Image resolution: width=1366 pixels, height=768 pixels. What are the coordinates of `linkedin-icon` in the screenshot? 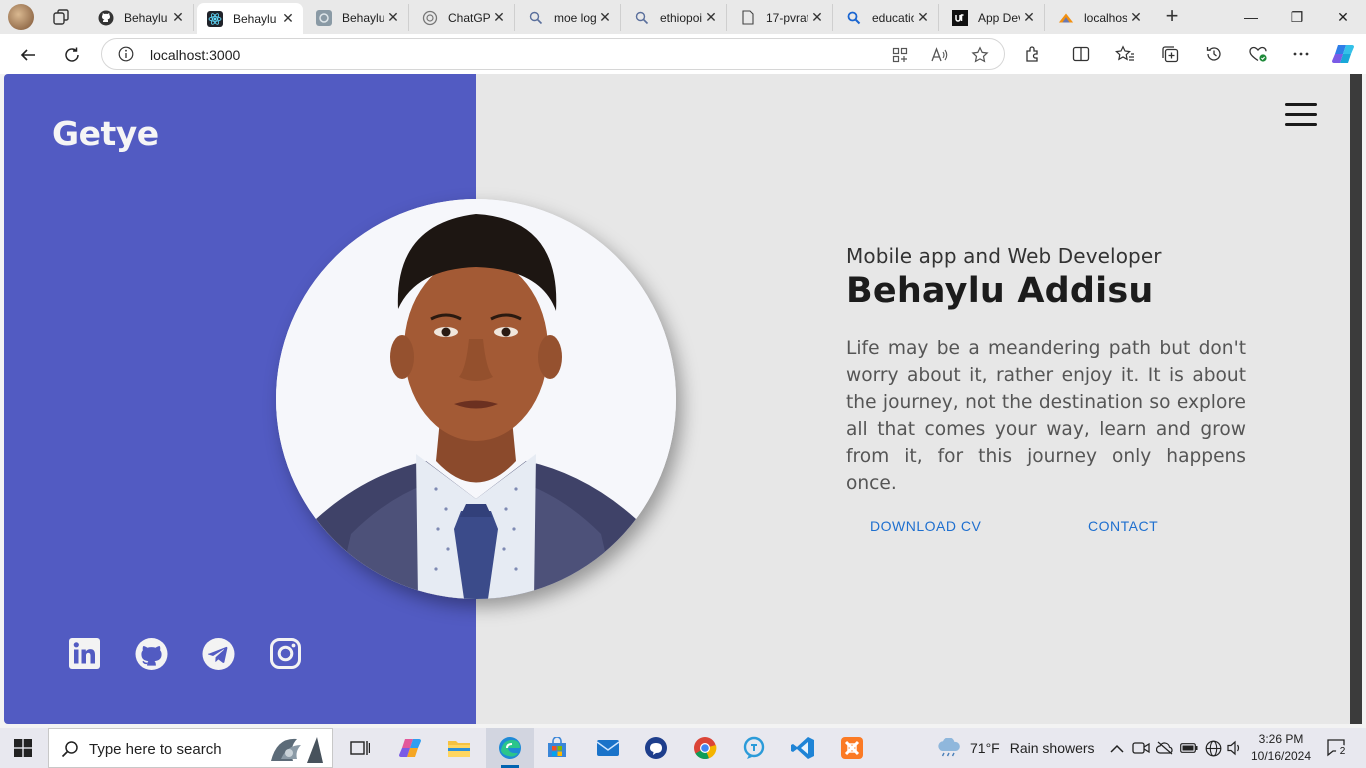 It's located at (84, 653).